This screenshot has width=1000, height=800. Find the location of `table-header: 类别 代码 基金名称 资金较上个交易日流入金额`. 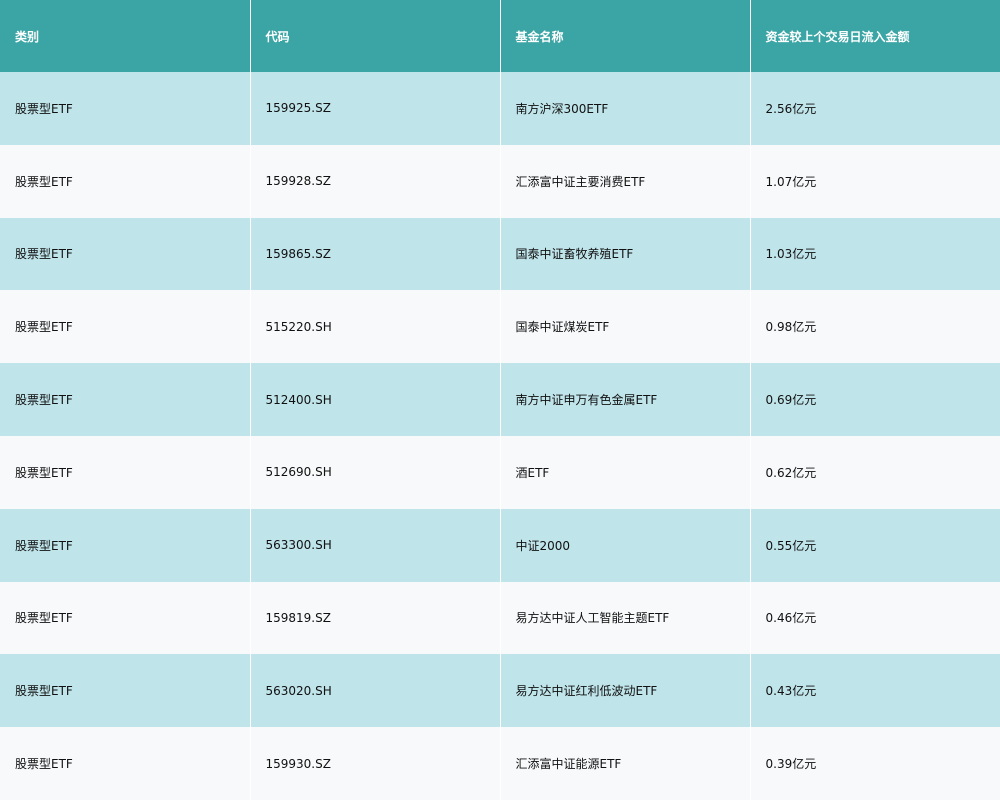

table-header: 类别 代码 基金名称 资金较上个交易日流入金额 is located at coordinates (500, 36).